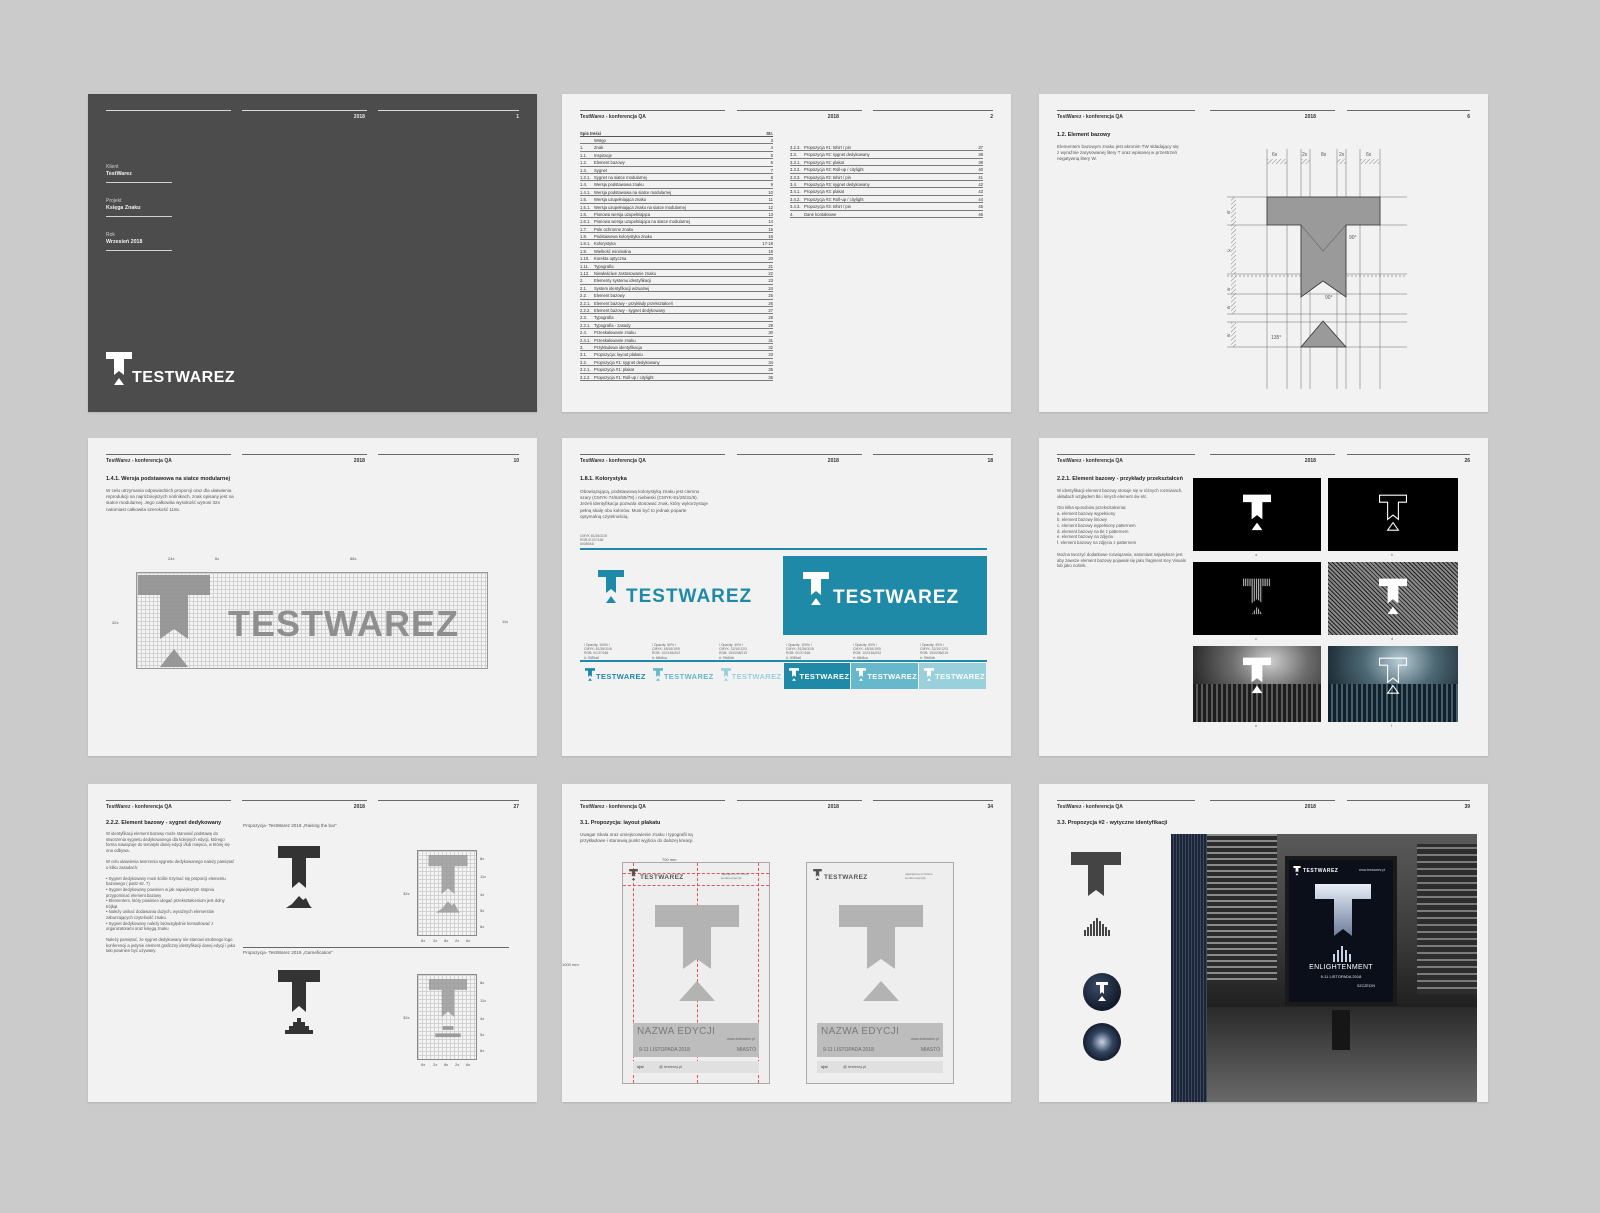 Image resolution: width=1600 pixels, height=1213 pixels. What do you see at coordinates (585, 266) in the screenshot?
I see `toc-number: 1.11.` at bounding box center [585, 266].